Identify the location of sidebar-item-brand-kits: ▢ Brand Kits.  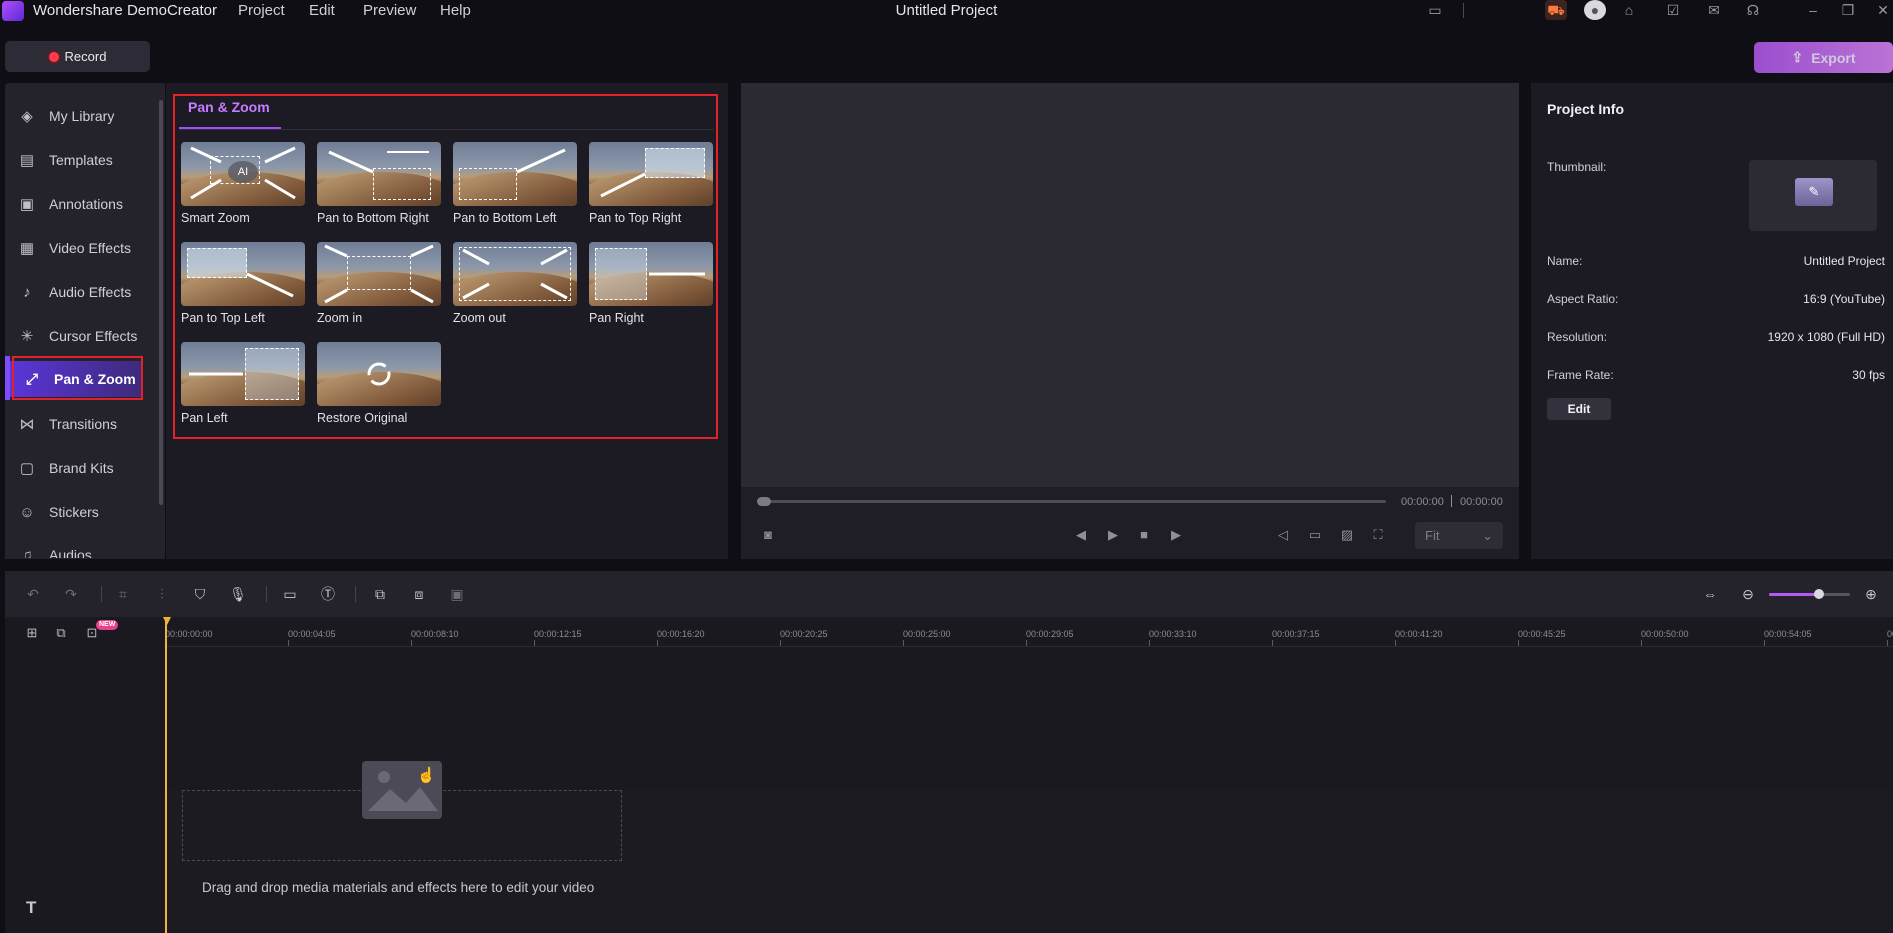
(82, 468).